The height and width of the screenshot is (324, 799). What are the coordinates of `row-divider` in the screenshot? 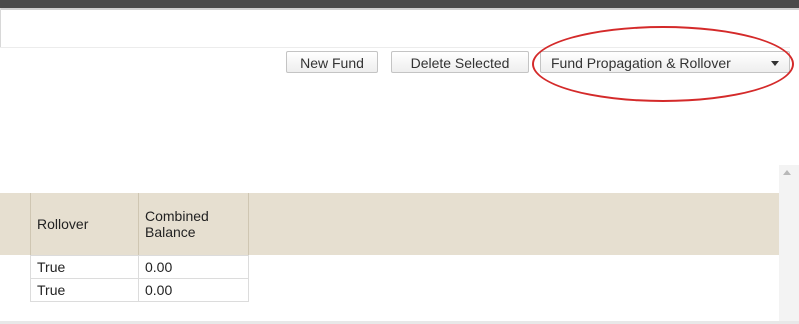 It's located at (139, 301).